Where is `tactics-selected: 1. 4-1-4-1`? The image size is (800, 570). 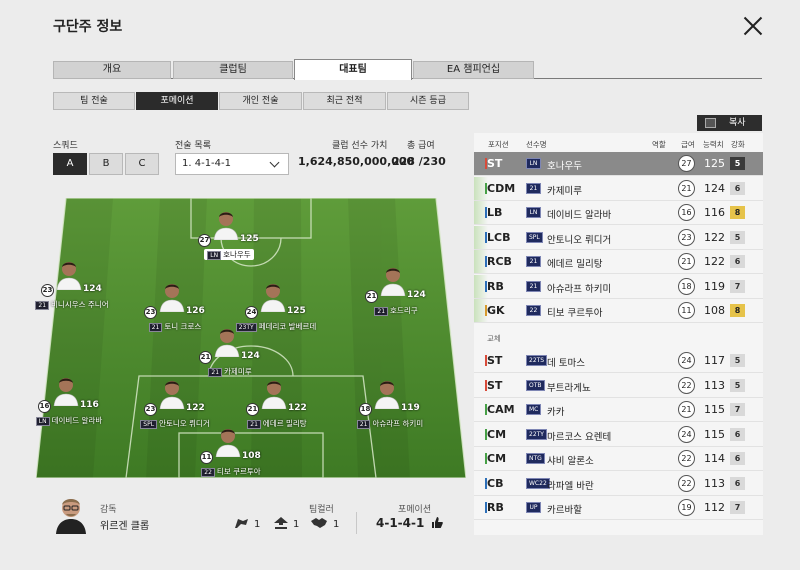 tactics-selected: 1. 4-1-4-1 is located at coordinates (206, 163).